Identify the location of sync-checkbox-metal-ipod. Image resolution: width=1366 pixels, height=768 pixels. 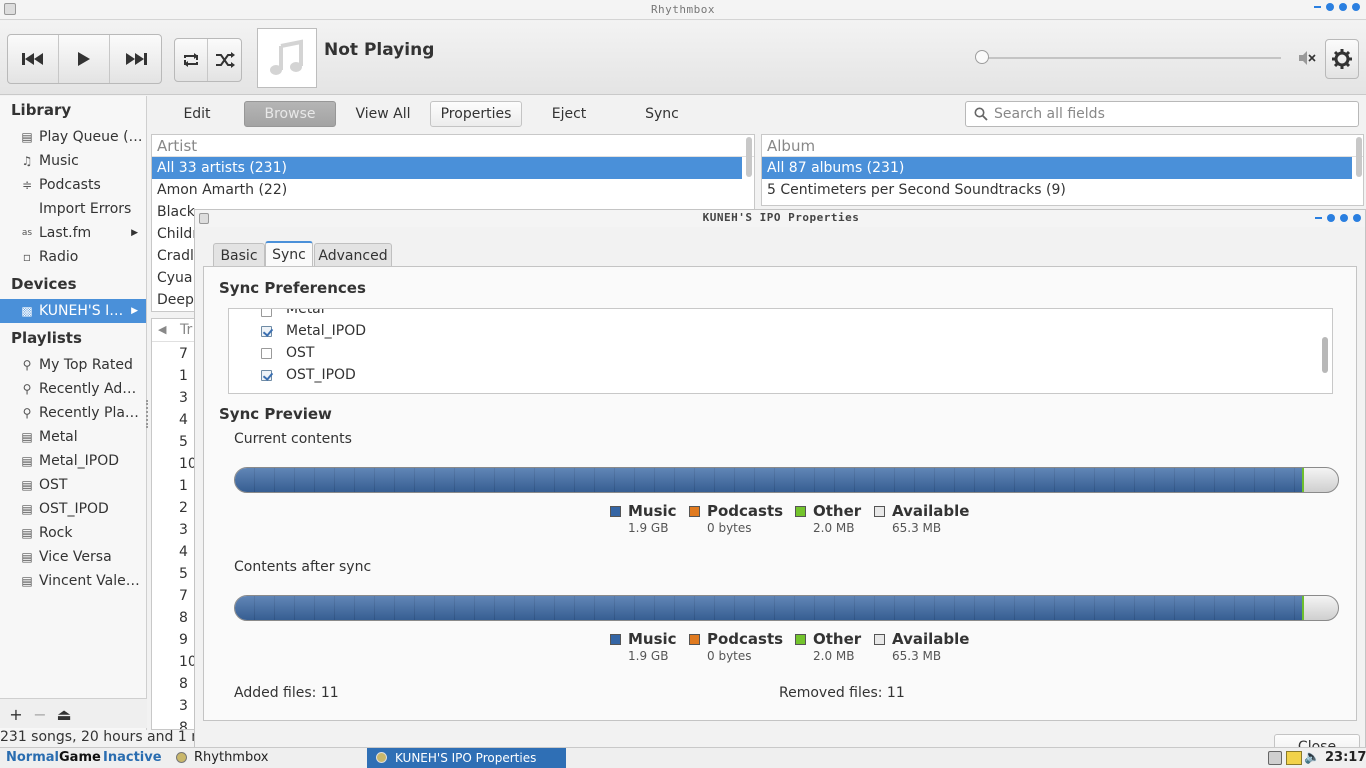
(266, 331).